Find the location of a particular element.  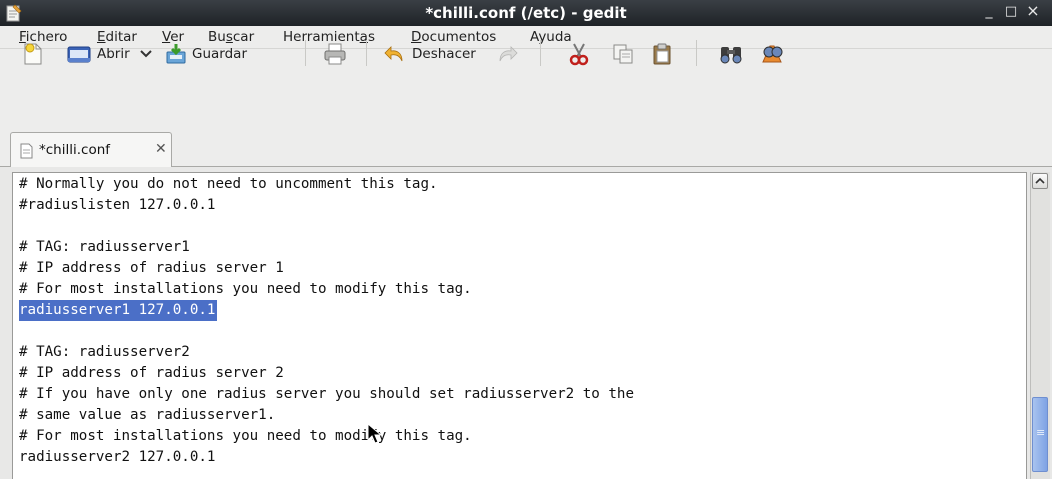

tab-label: *chilli.conf is located at coordinates (75, 150).